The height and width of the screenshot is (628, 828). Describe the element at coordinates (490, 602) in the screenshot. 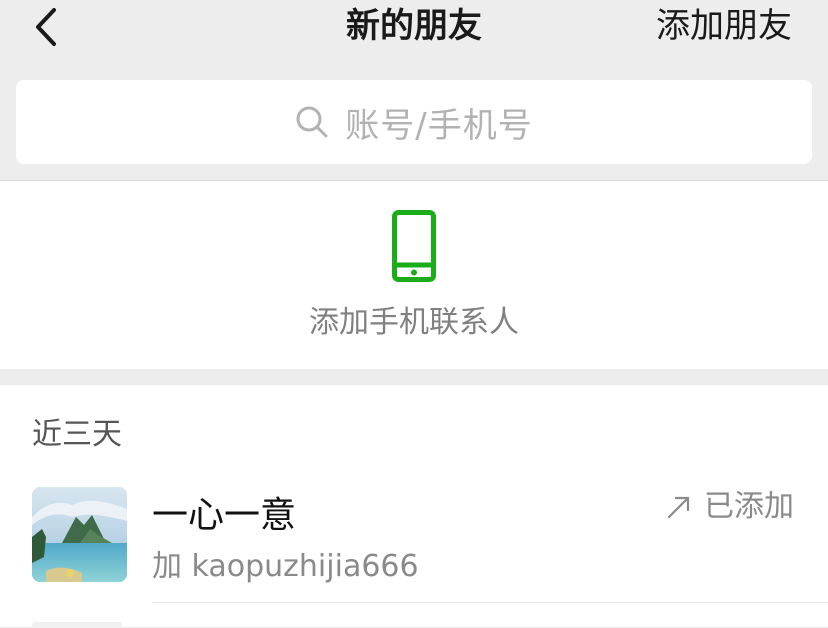

I see `divider` at that location.